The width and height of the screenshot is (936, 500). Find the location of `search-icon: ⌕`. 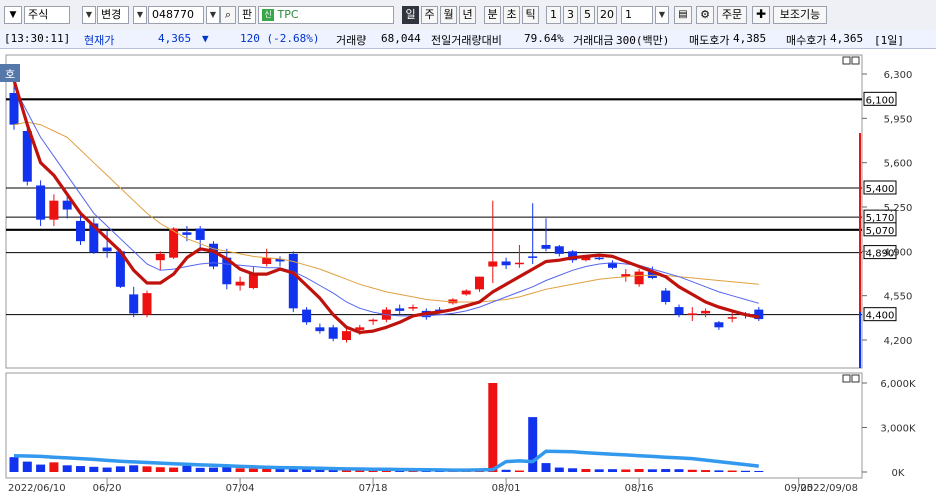

search-icon: ⌕ is located at coordinates (228, 15).